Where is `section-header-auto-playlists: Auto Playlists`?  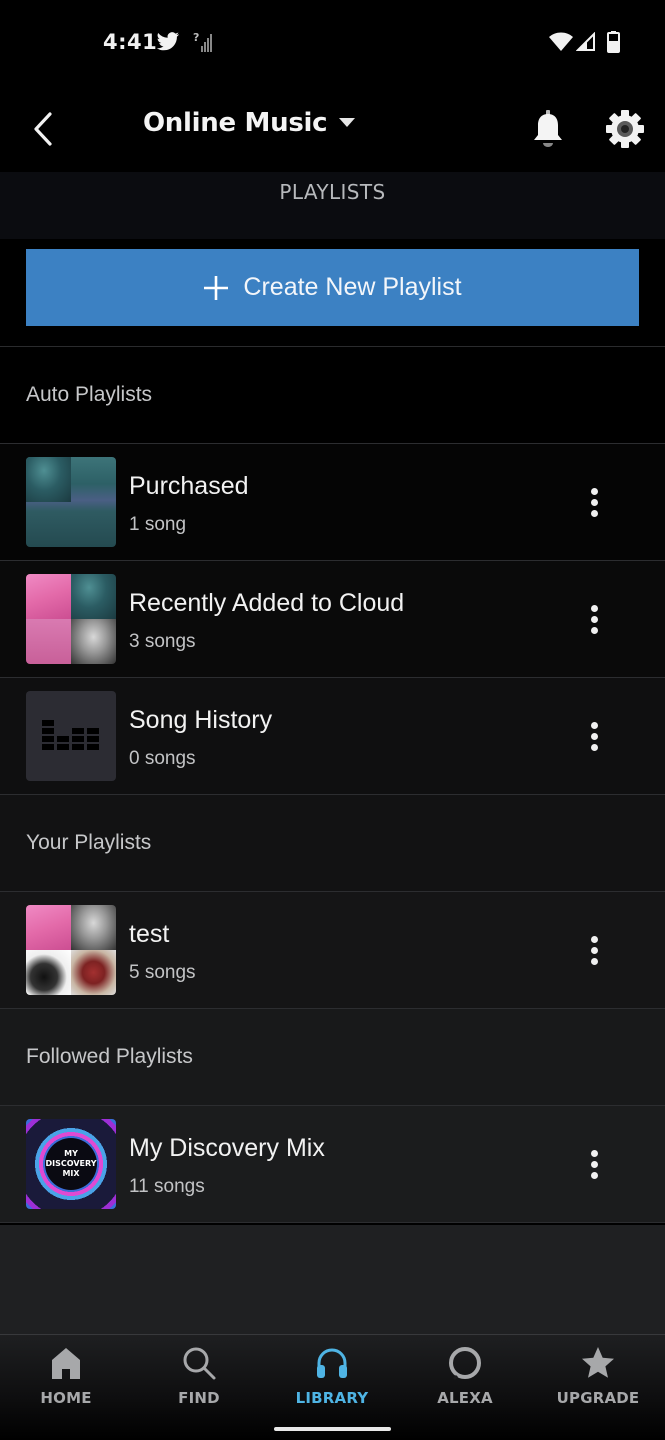 section-header-auto-playlists: Auto Playlists is located at coordinates (332, 395).